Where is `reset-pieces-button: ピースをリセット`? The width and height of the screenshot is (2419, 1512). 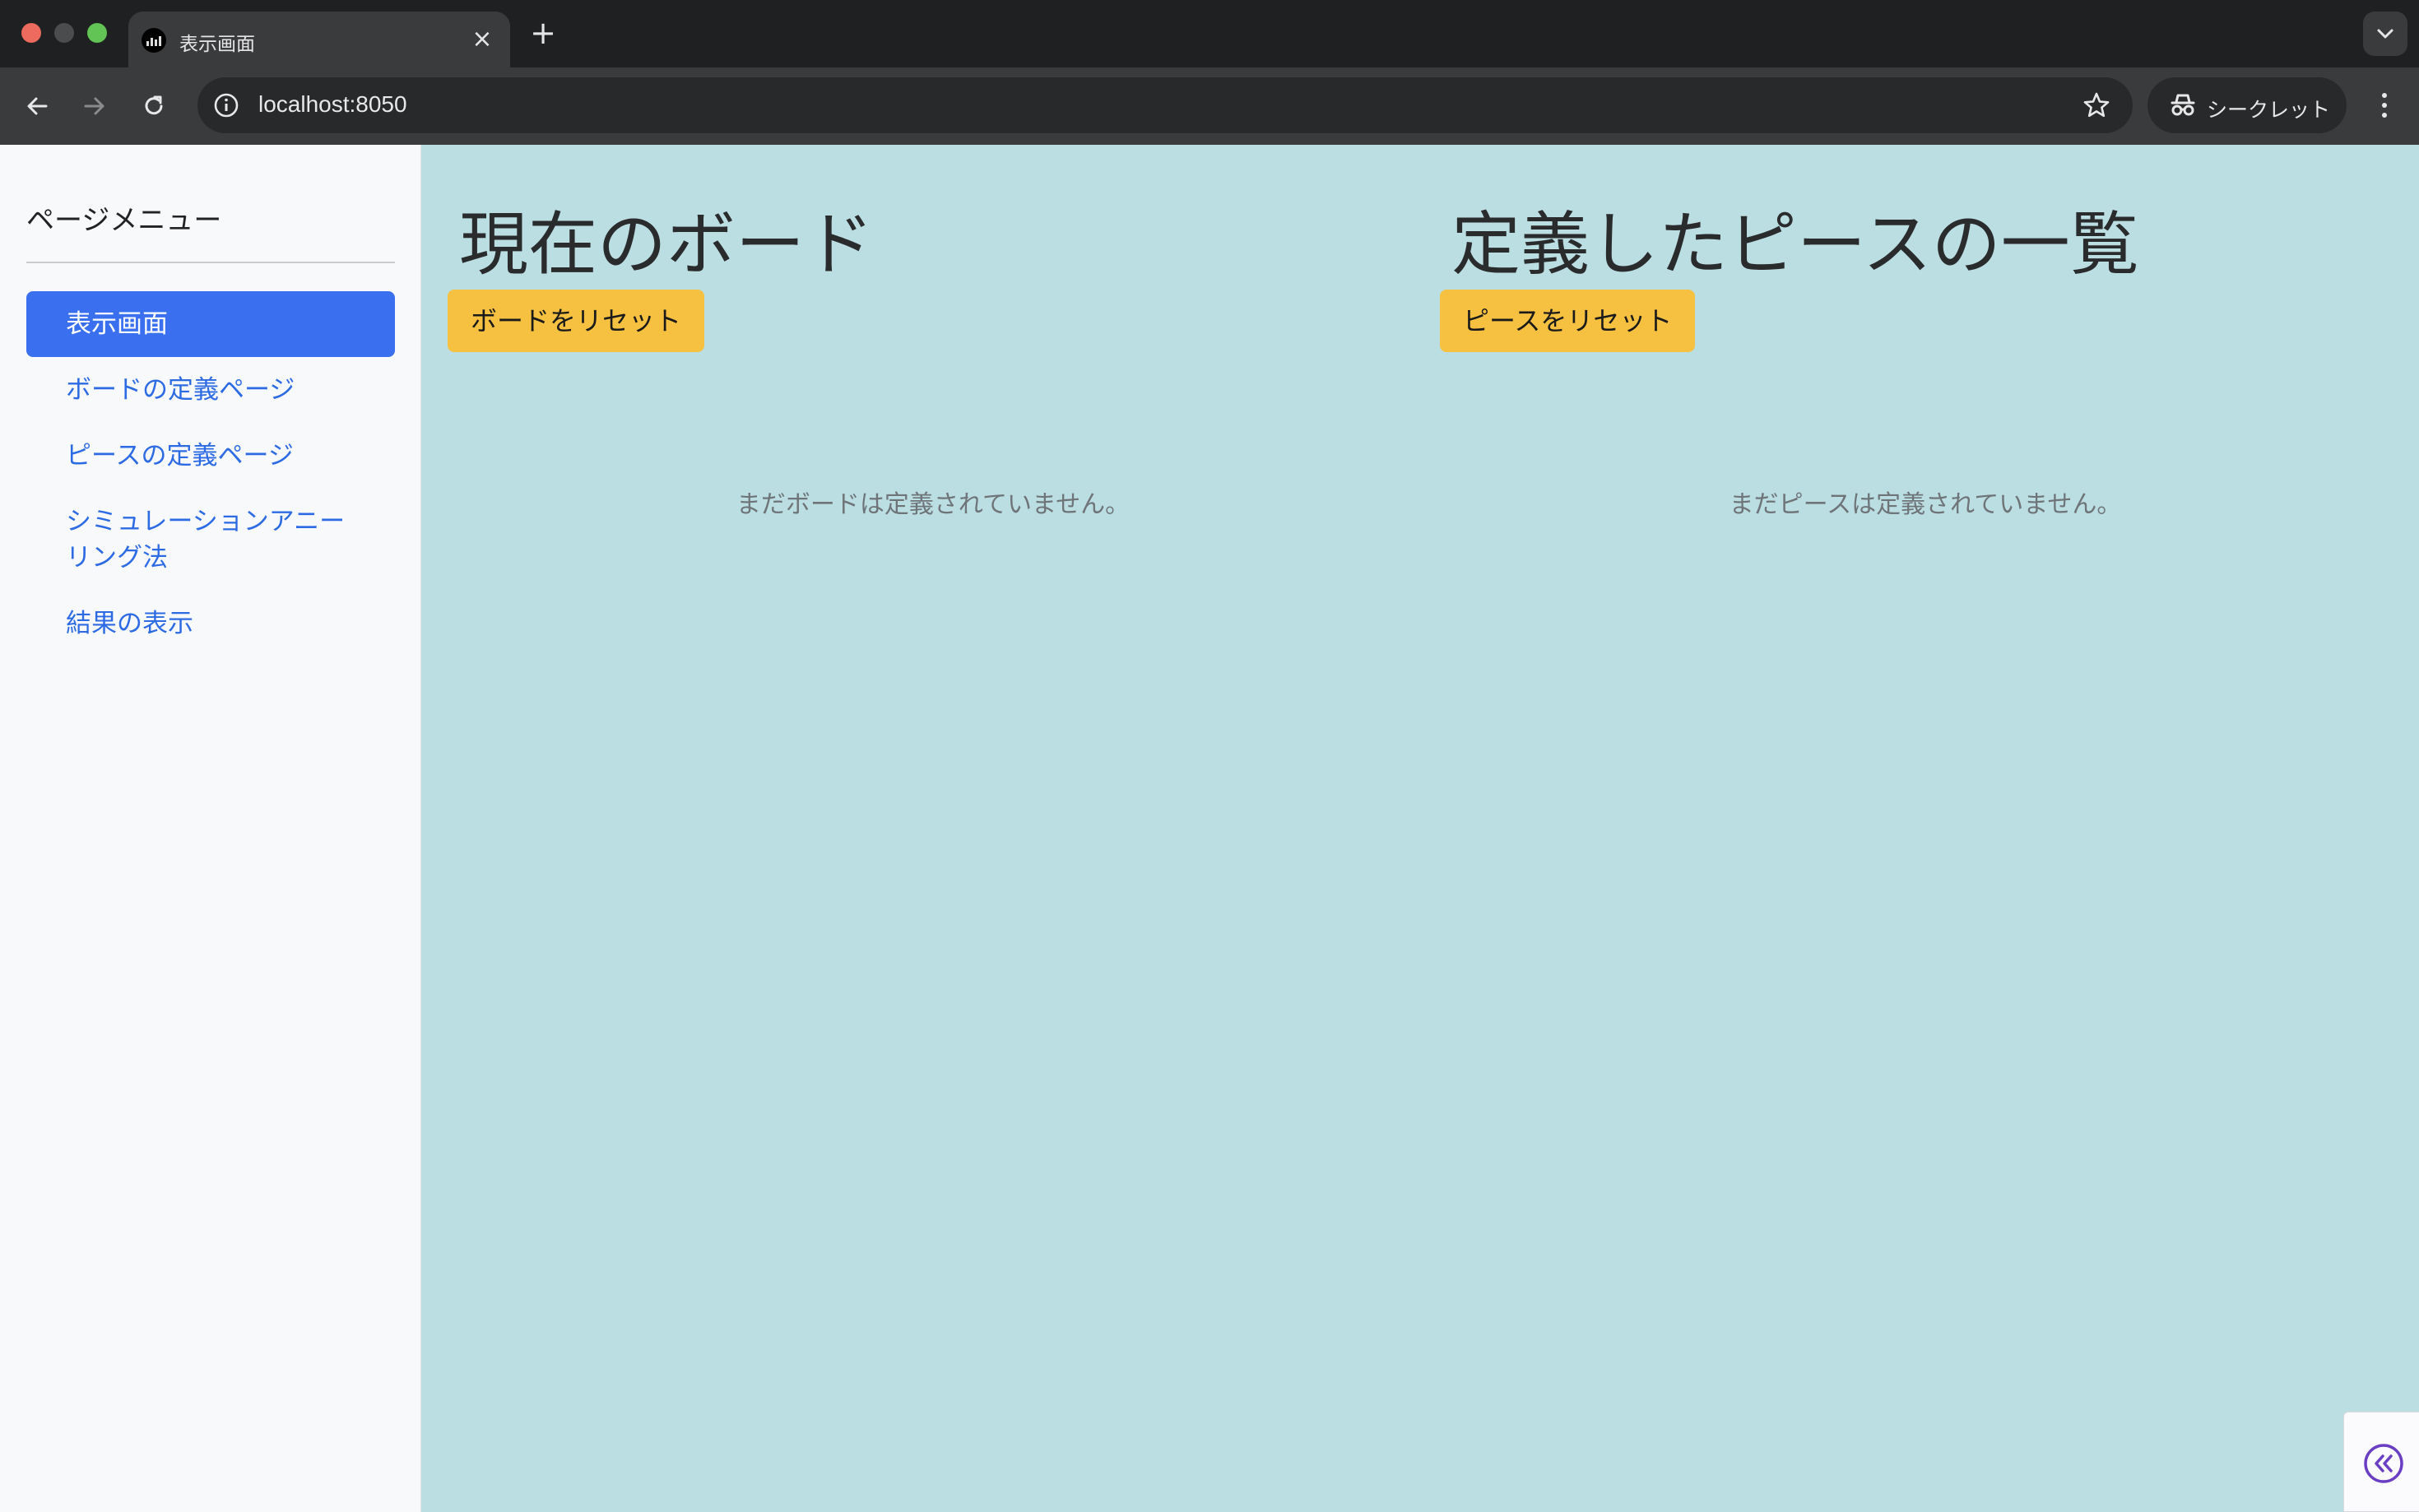
reset-pieces-button: ピースをリセット is located at coordinates (1568, 321).